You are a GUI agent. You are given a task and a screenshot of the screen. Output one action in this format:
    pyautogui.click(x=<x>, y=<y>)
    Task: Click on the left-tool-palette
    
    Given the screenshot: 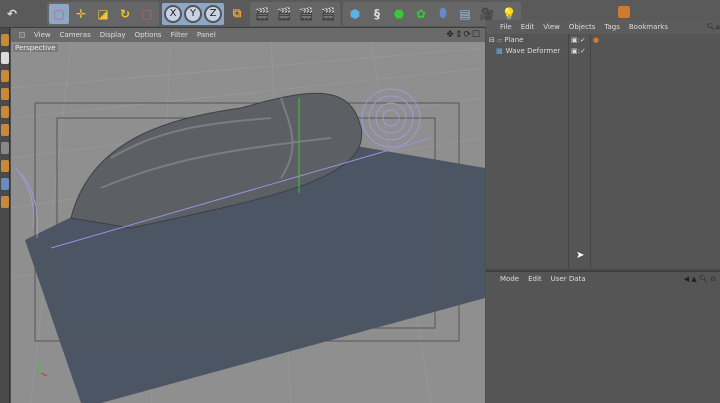 What is the action you would take?
    pyautogui.click(x=5, y=215)
    